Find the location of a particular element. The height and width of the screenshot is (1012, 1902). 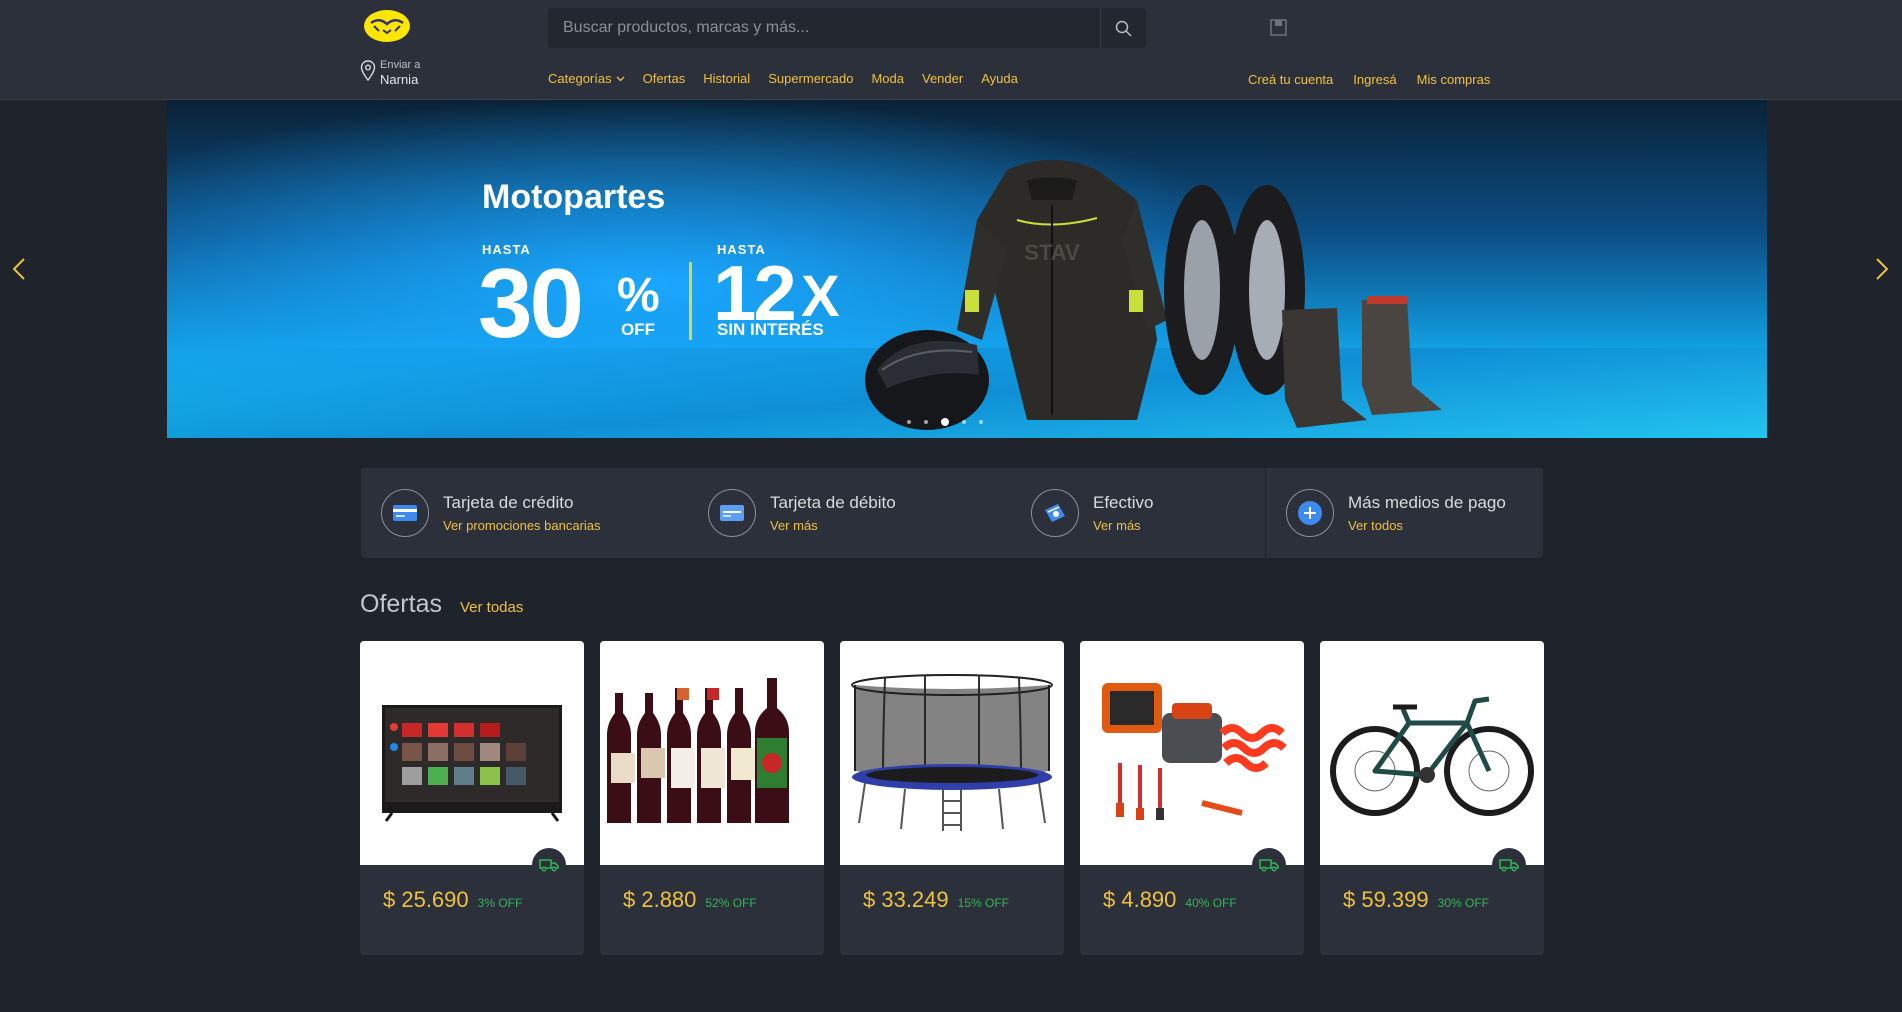

product-card: $ 33.249 15% OFF is located at coordinates (952, 798).